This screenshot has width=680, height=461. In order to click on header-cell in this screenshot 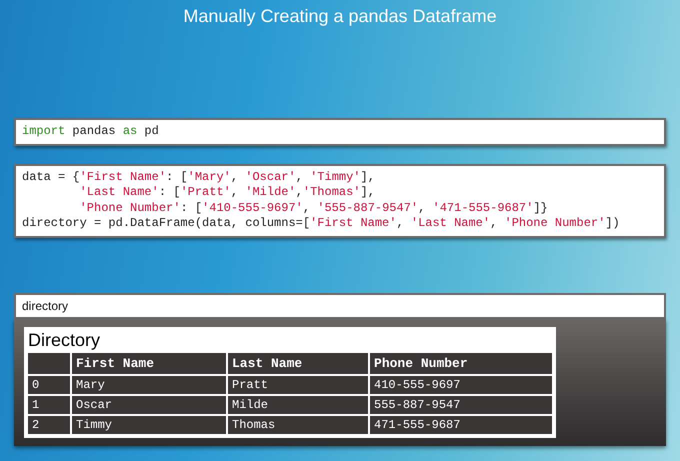, I will do `click(49, 363)`.